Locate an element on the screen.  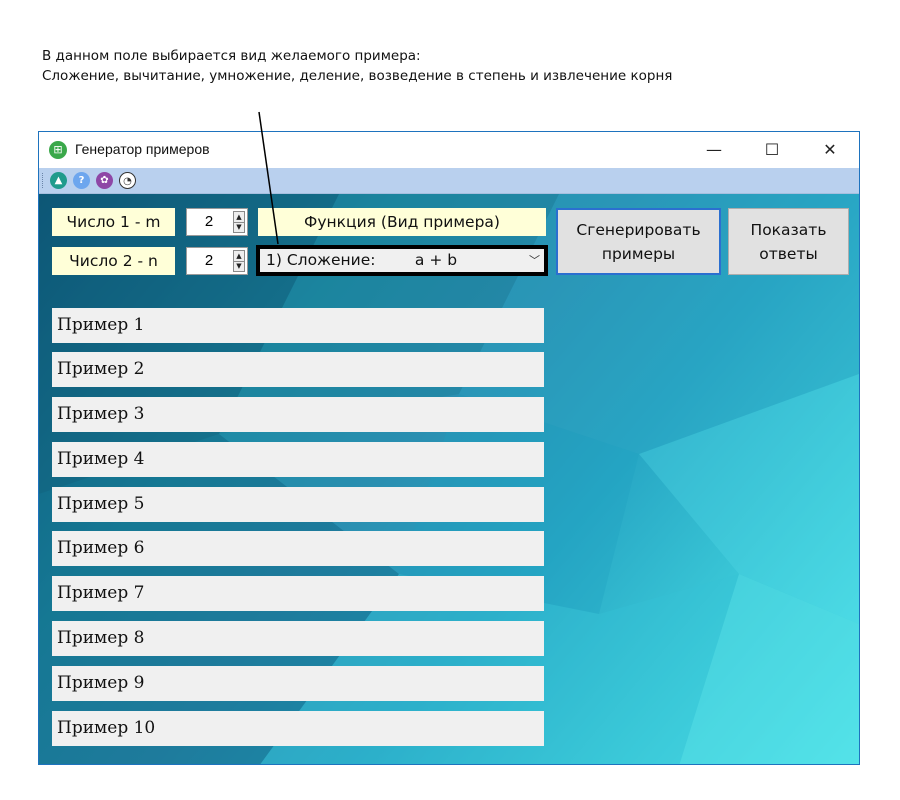
up-triangle-icon: ▲ is located at coordinates (58, 180).